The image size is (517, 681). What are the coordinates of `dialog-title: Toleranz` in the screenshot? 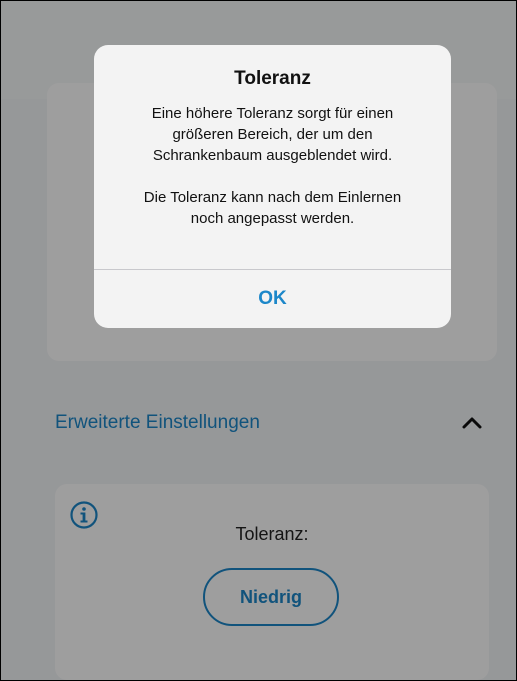 It's located at (272, 78).